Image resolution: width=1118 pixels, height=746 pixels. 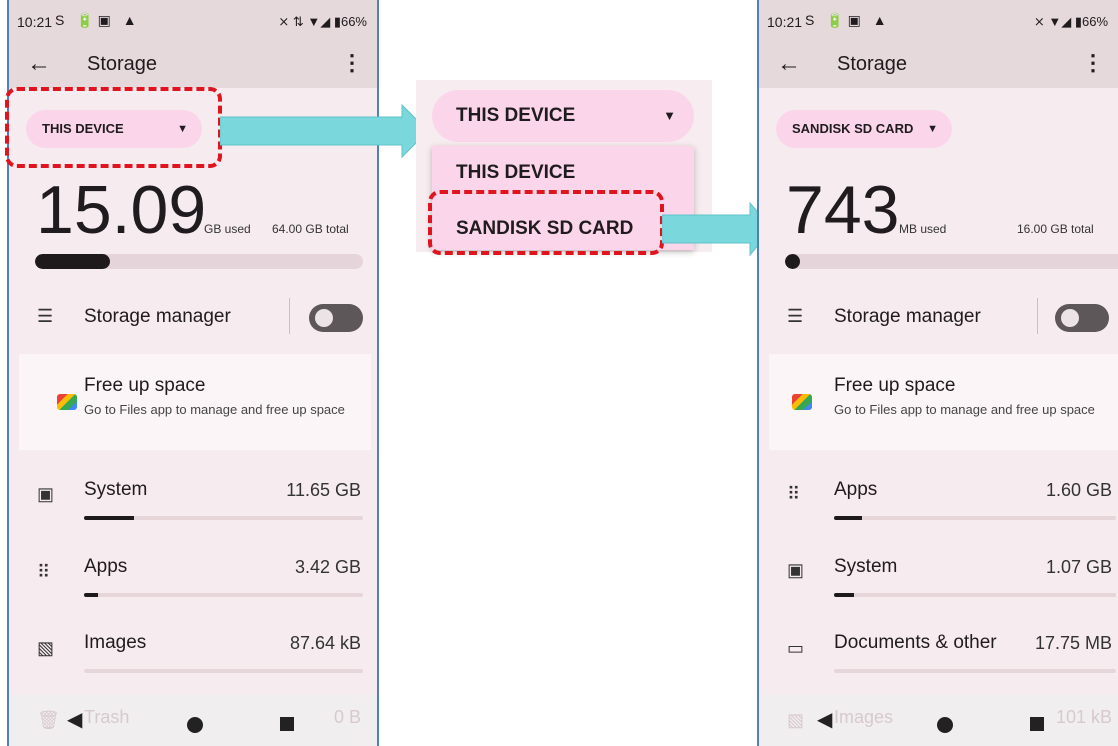 What do you see at coordinates (864, 717) in the screenshot?
I see `faded-row-label: Images` at bounding box center [864, 717].